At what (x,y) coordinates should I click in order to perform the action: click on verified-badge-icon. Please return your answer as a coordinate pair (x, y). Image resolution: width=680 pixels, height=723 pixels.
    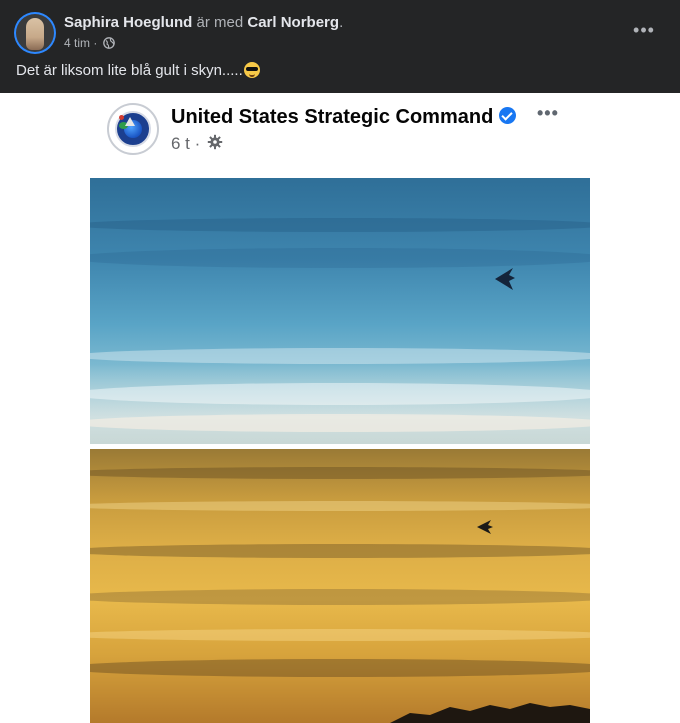
    Looking at the image, I should click on (508, 115).